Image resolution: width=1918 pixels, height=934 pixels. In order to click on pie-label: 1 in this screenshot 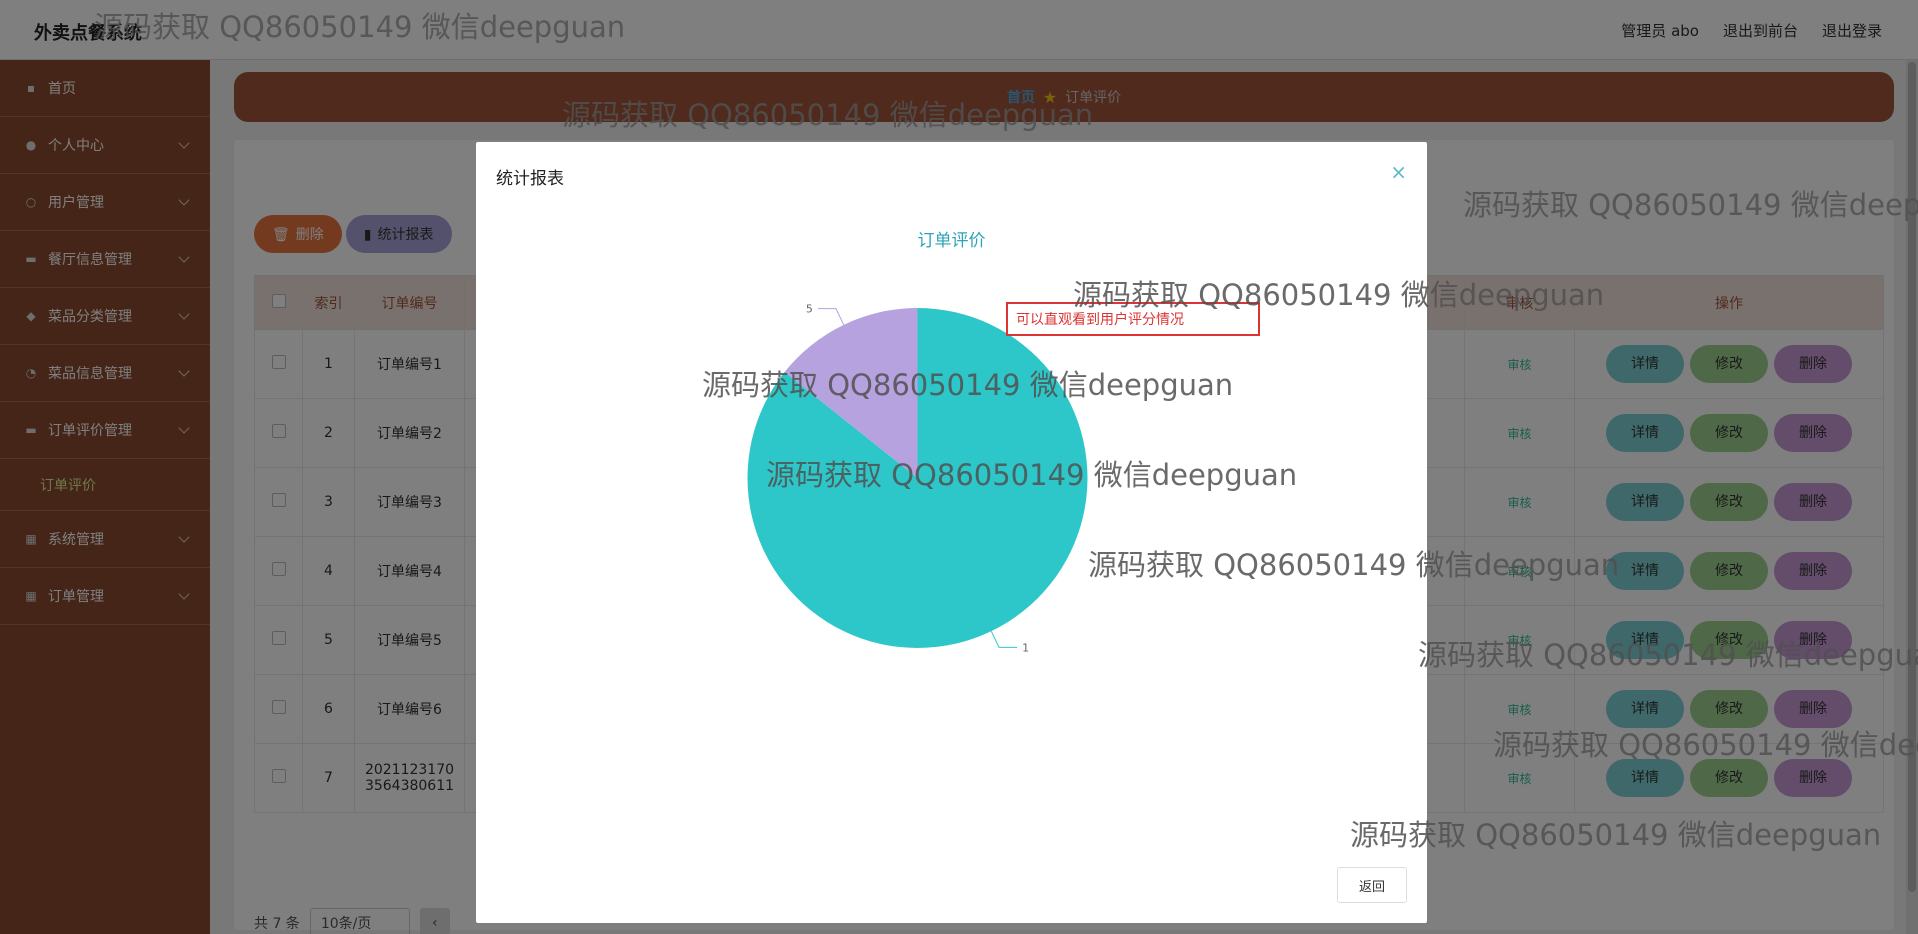, I will do `click(1025, 647)`.